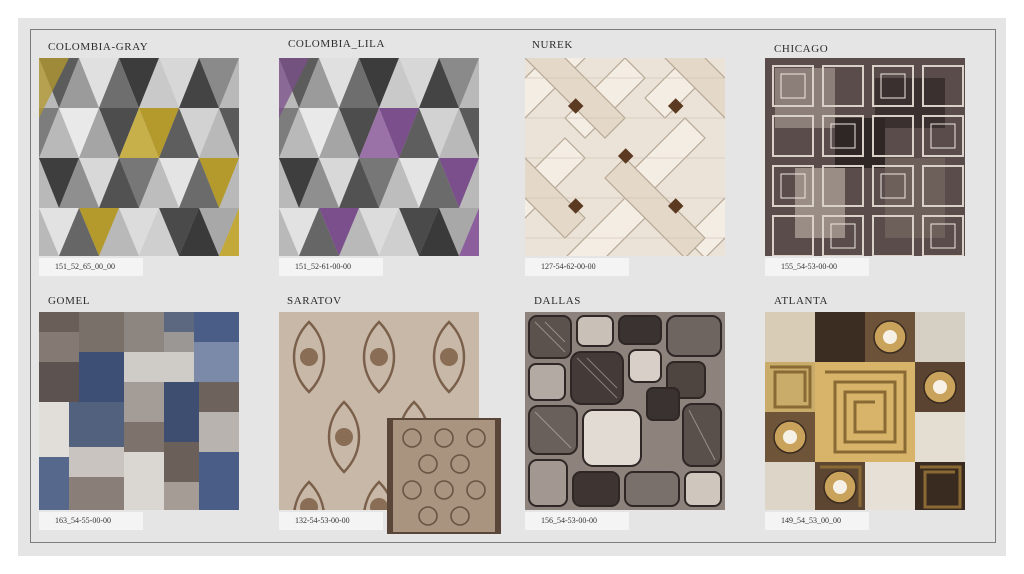  I want to click on product-title: CHICAGO, so click(801, 49).